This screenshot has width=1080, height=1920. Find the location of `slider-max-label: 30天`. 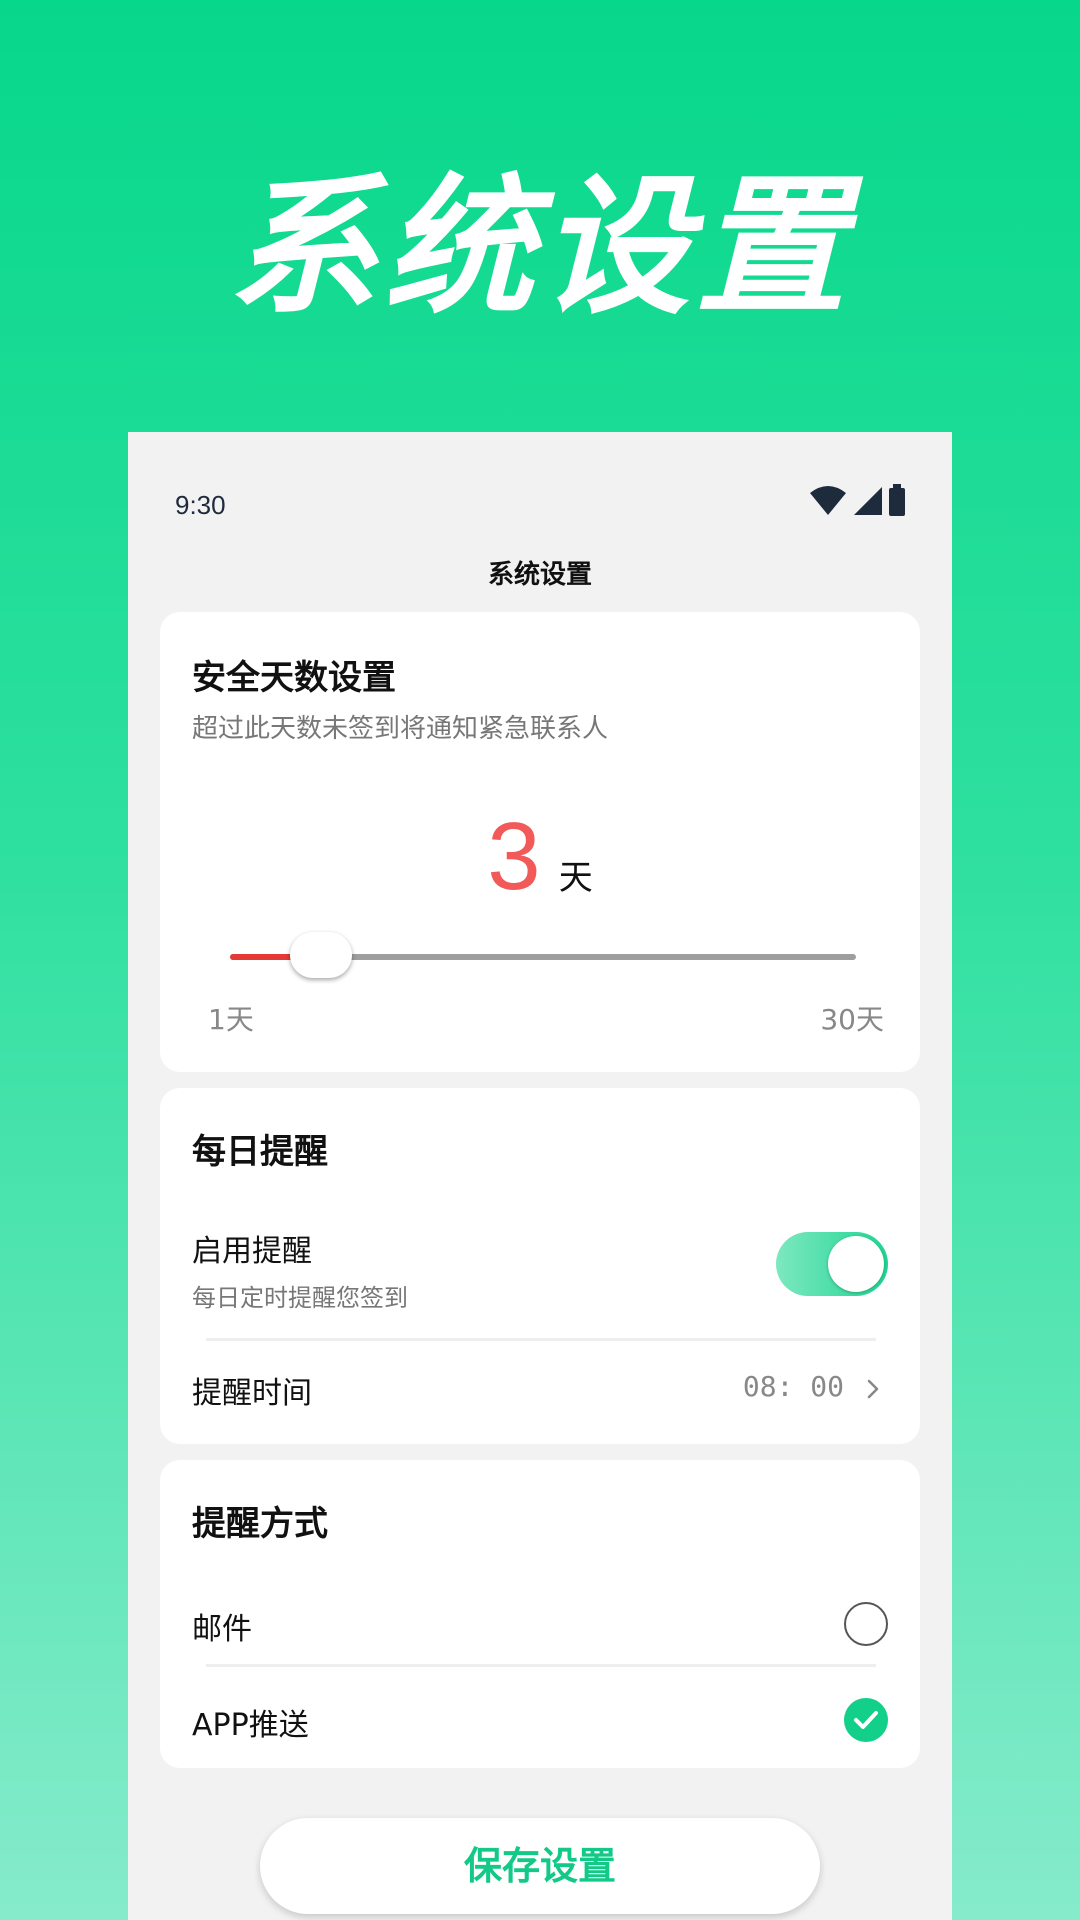

slider-max-label: 30天 is located at coordinates (852, 1019).